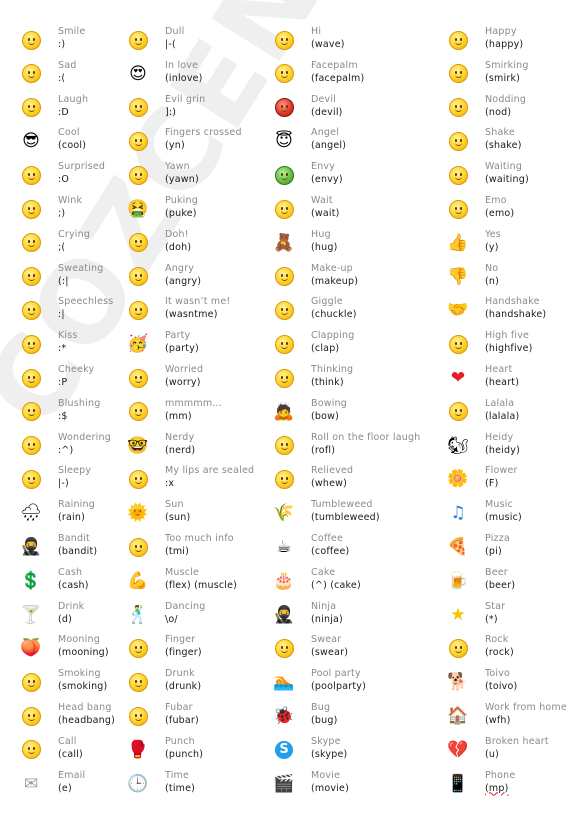 The width and height of the screenshot is (578, 819). What do you see at coordinates (203, 133) in the screenshot?
I see `emoticon-name: Fingers crossed` at bounding box center [203, 133].